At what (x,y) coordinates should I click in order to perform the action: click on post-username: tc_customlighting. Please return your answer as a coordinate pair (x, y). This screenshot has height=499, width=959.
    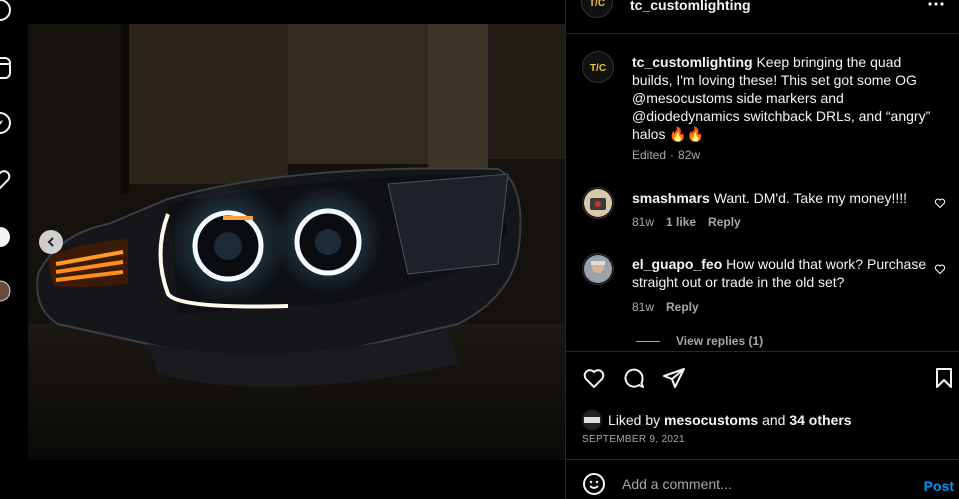
    Looking at the image, I should click on (690, 6).